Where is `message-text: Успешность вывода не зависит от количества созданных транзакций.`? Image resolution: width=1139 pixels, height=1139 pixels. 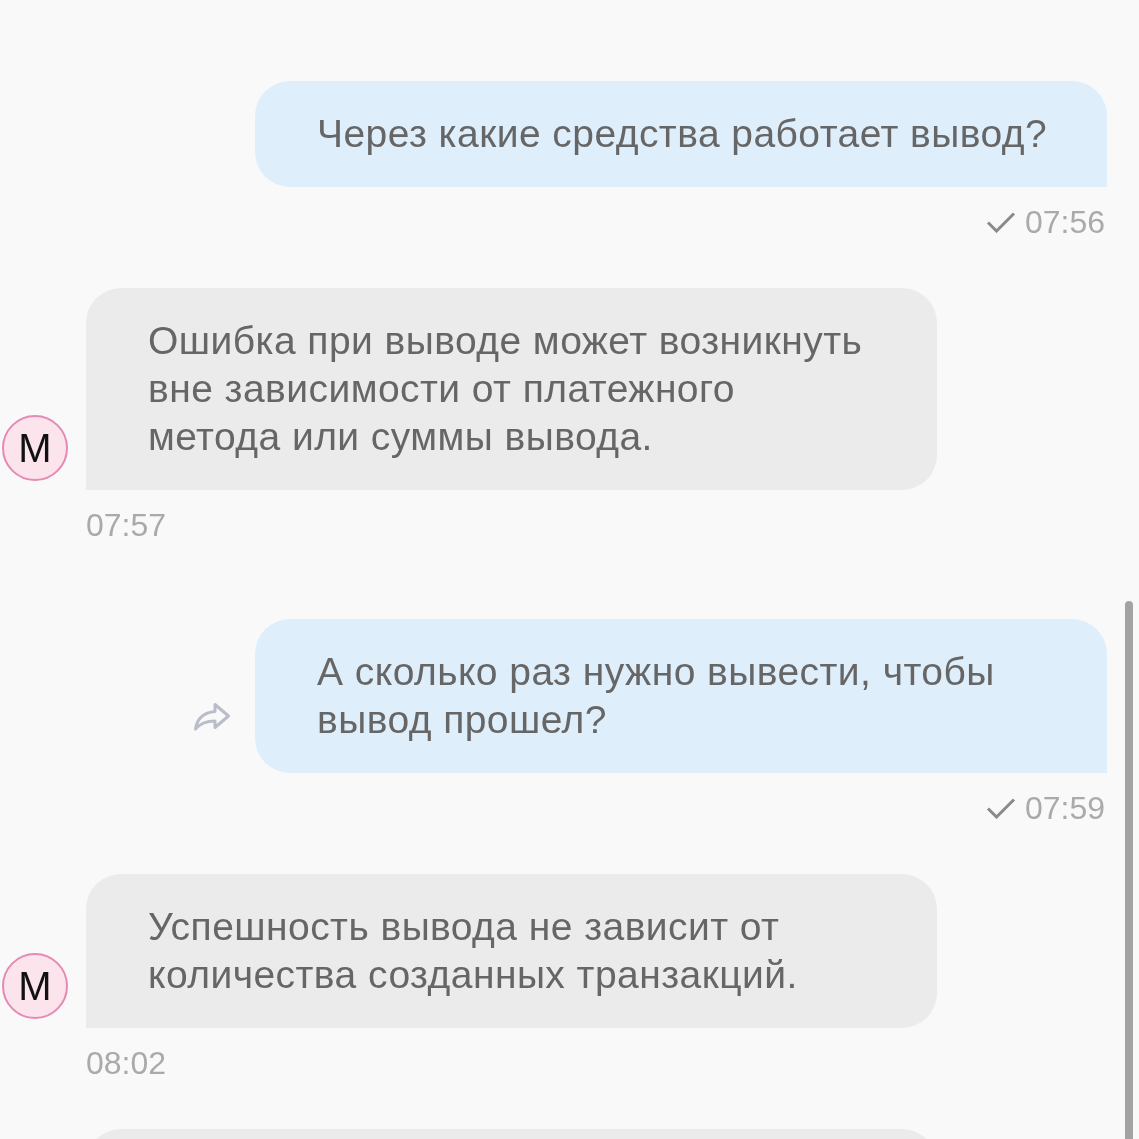
message-text: Успешность вывода не зависит от количества созданных транзакций. is located at coordinates (473, 951).